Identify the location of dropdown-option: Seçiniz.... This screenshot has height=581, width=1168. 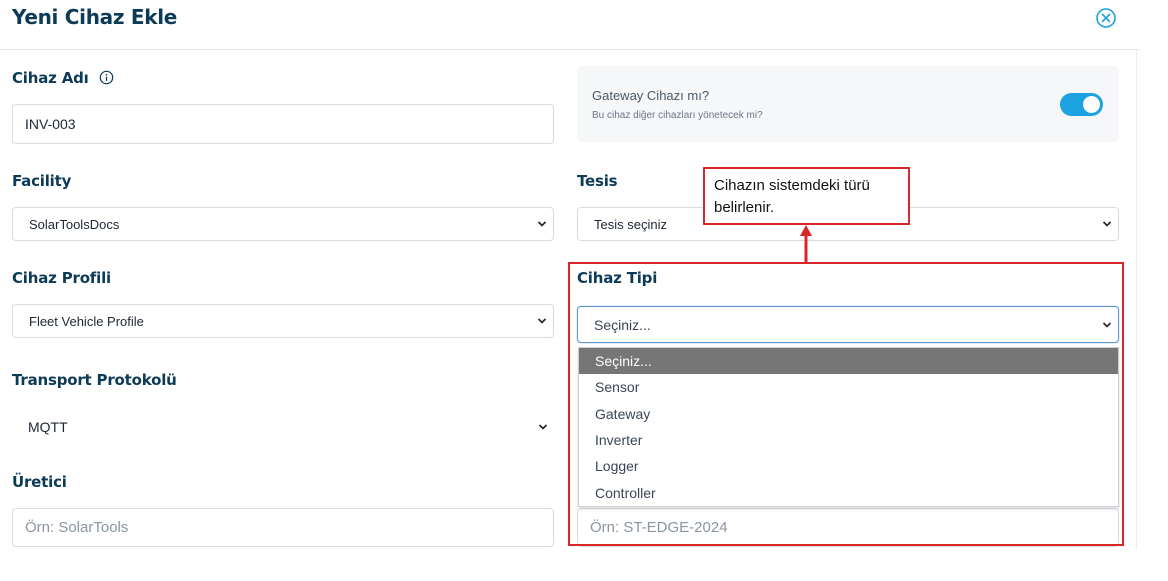
(848, 361).